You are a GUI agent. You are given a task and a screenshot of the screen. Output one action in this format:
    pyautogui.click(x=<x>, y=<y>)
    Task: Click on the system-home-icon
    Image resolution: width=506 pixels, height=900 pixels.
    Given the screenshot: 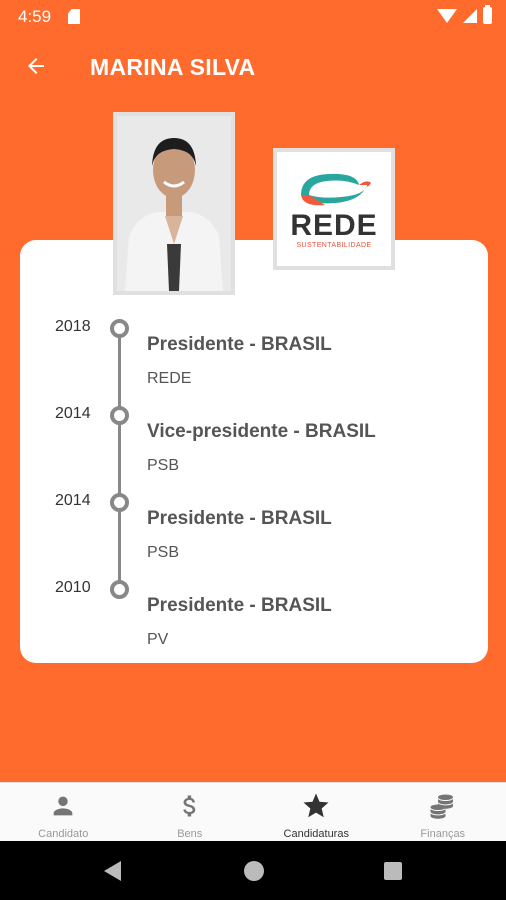 What is the action you would take?
    pyautogui.click(x=254, y=871)
    